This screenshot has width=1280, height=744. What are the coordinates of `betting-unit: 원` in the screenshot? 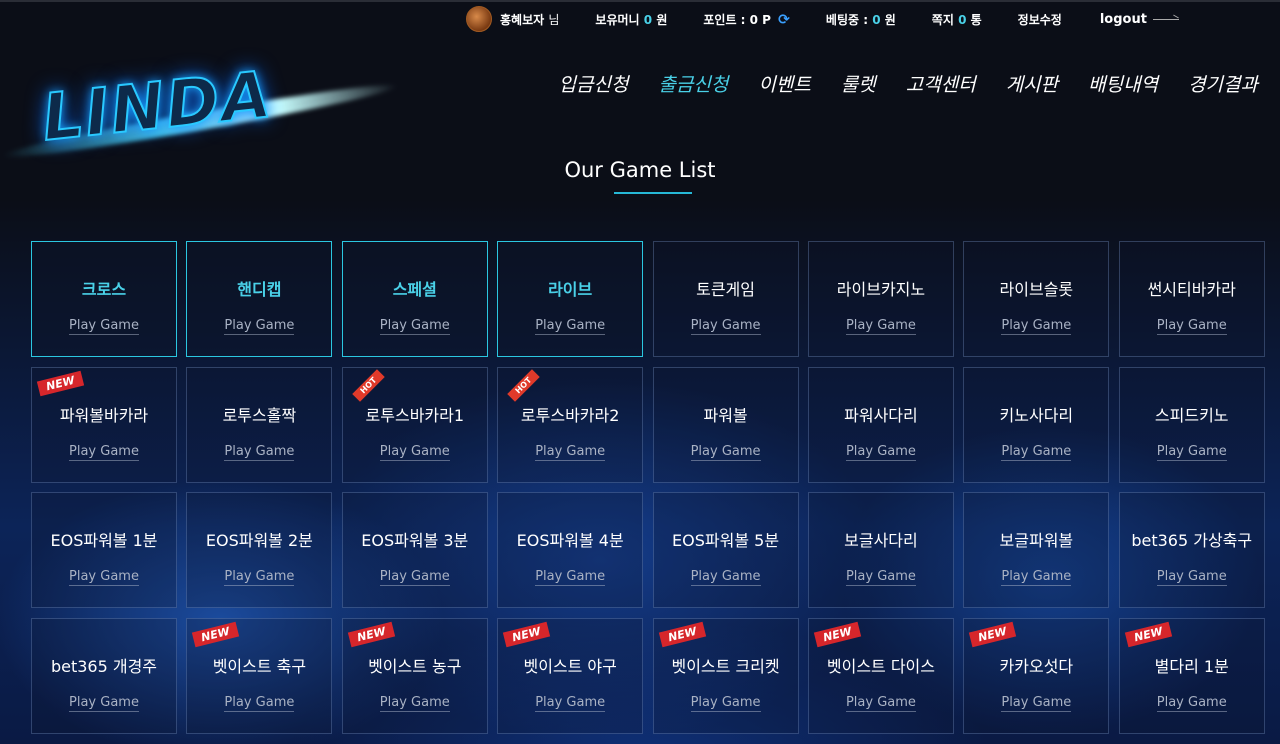 It's located at (890, 19).